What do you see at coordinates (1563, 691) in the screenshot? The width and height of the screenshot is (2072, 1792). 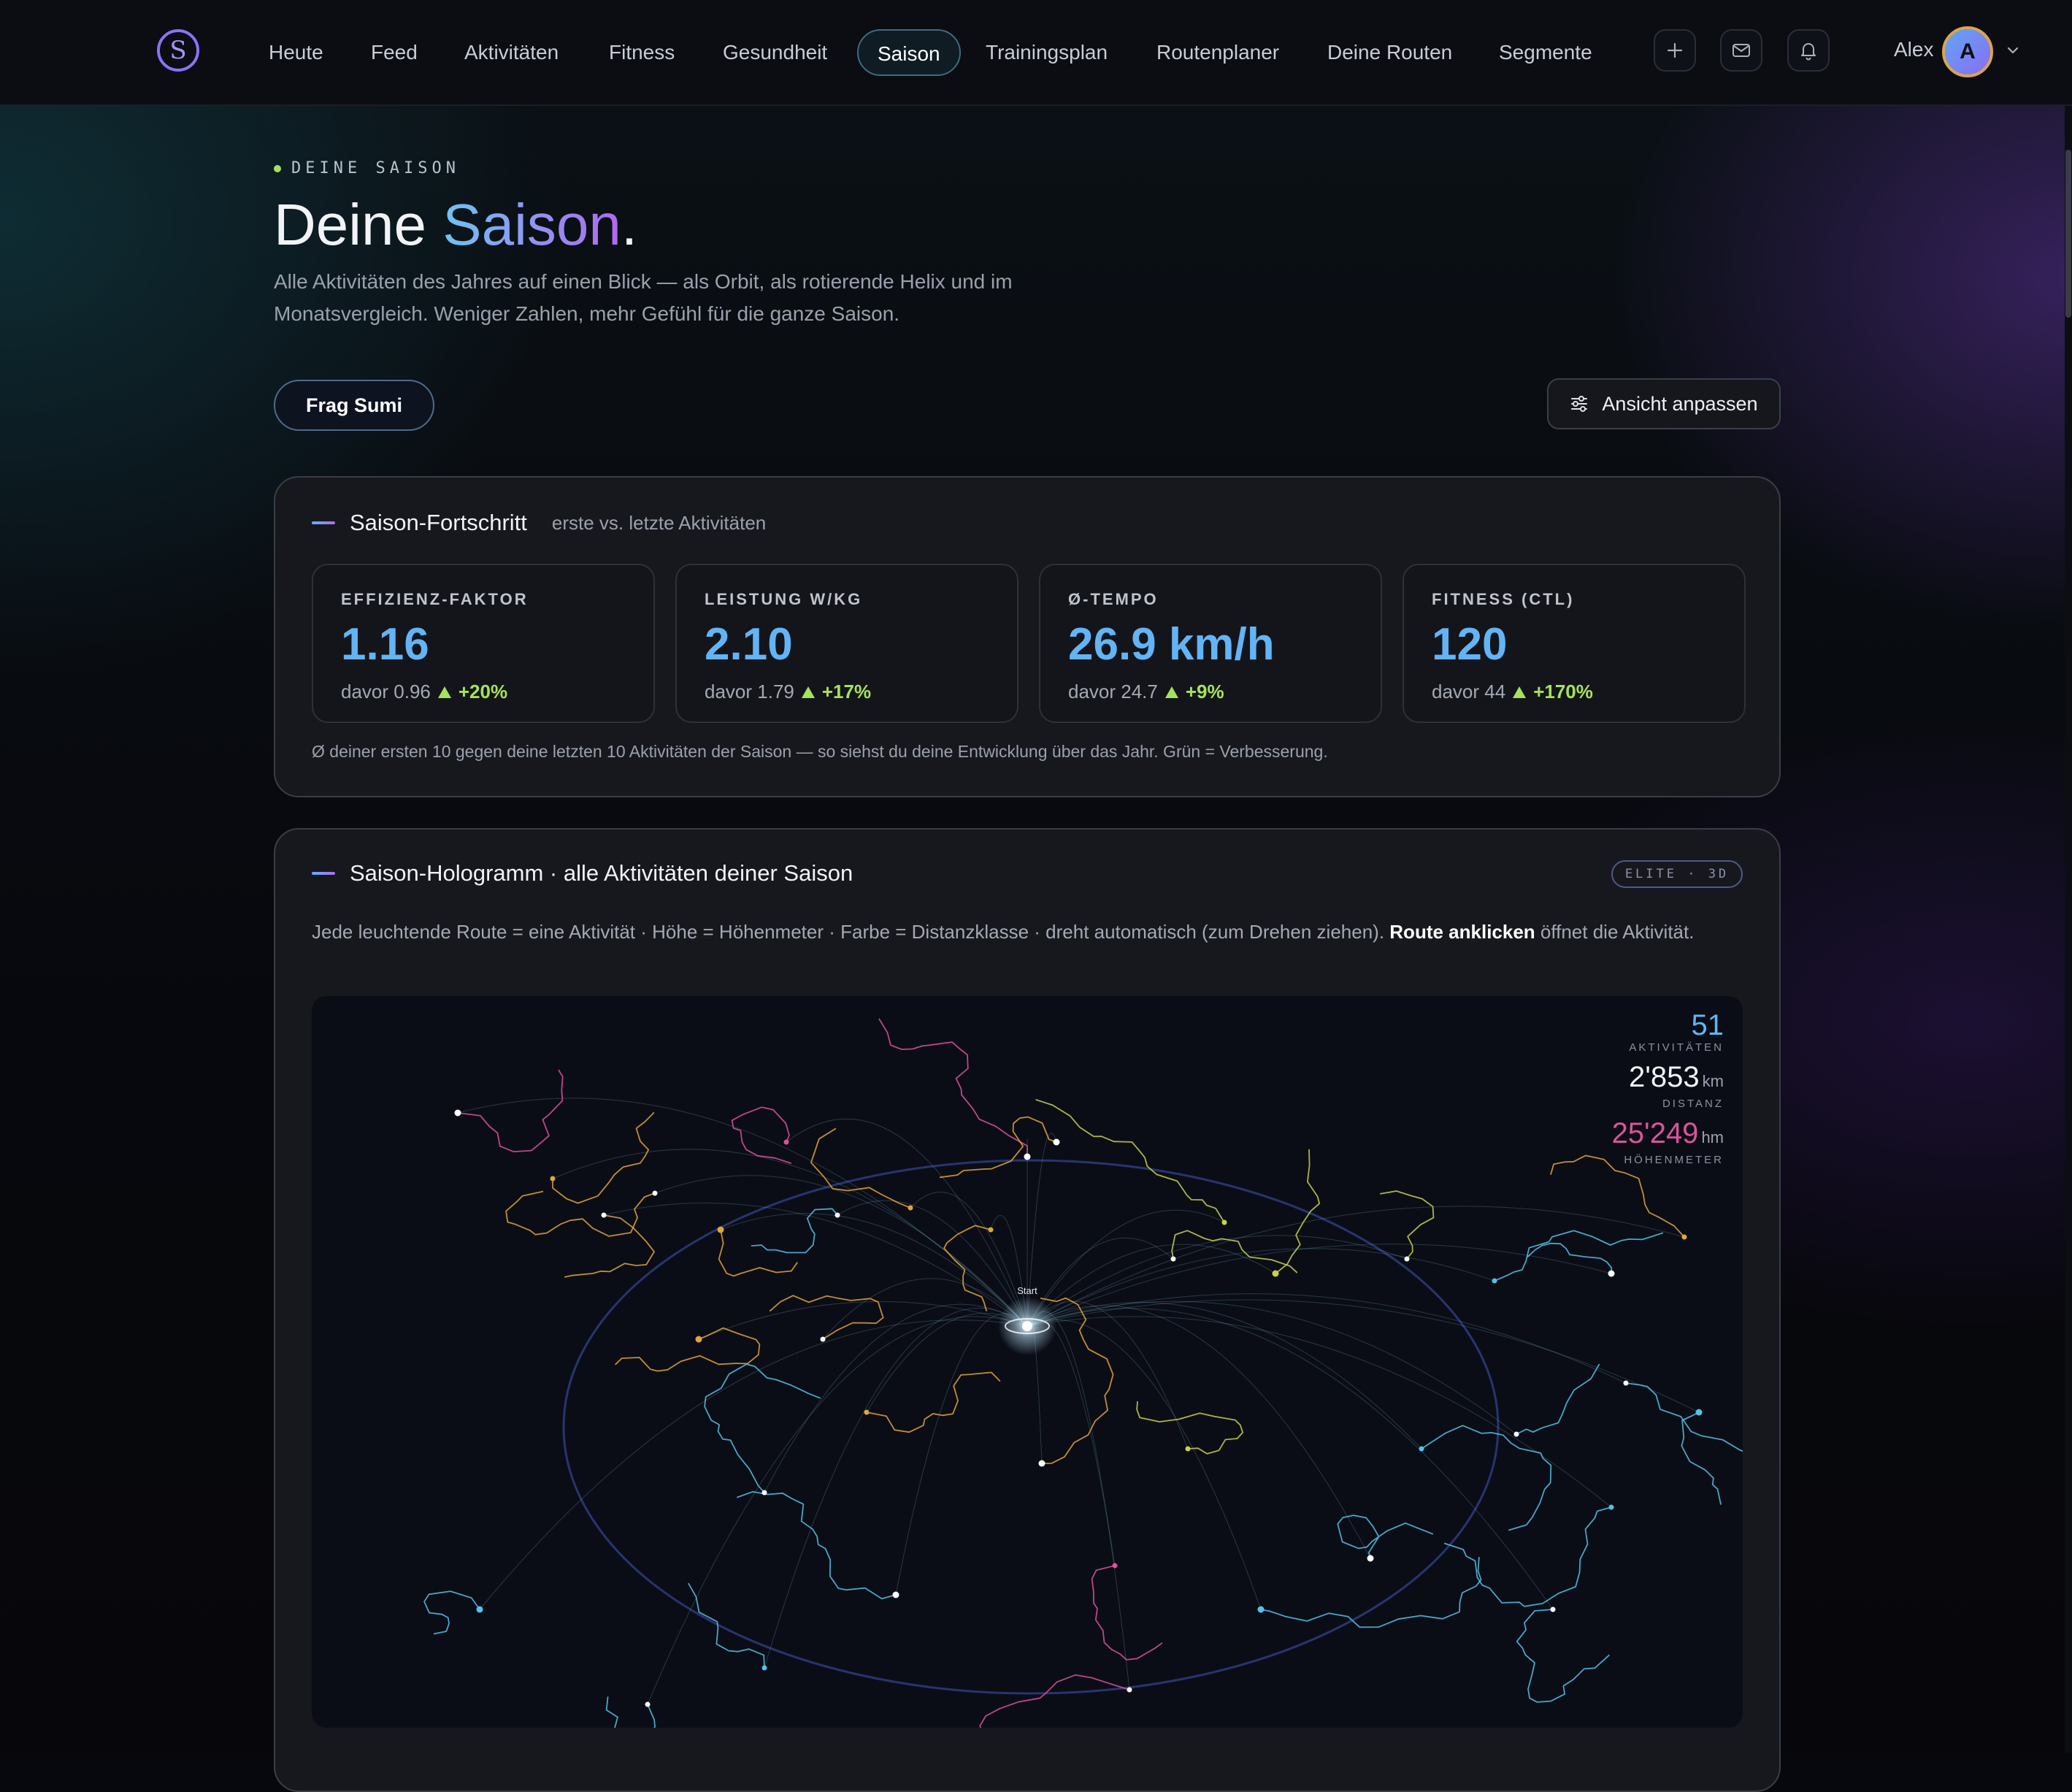 I see `stat-delta: +170%` at bounding box center [1563, 691].